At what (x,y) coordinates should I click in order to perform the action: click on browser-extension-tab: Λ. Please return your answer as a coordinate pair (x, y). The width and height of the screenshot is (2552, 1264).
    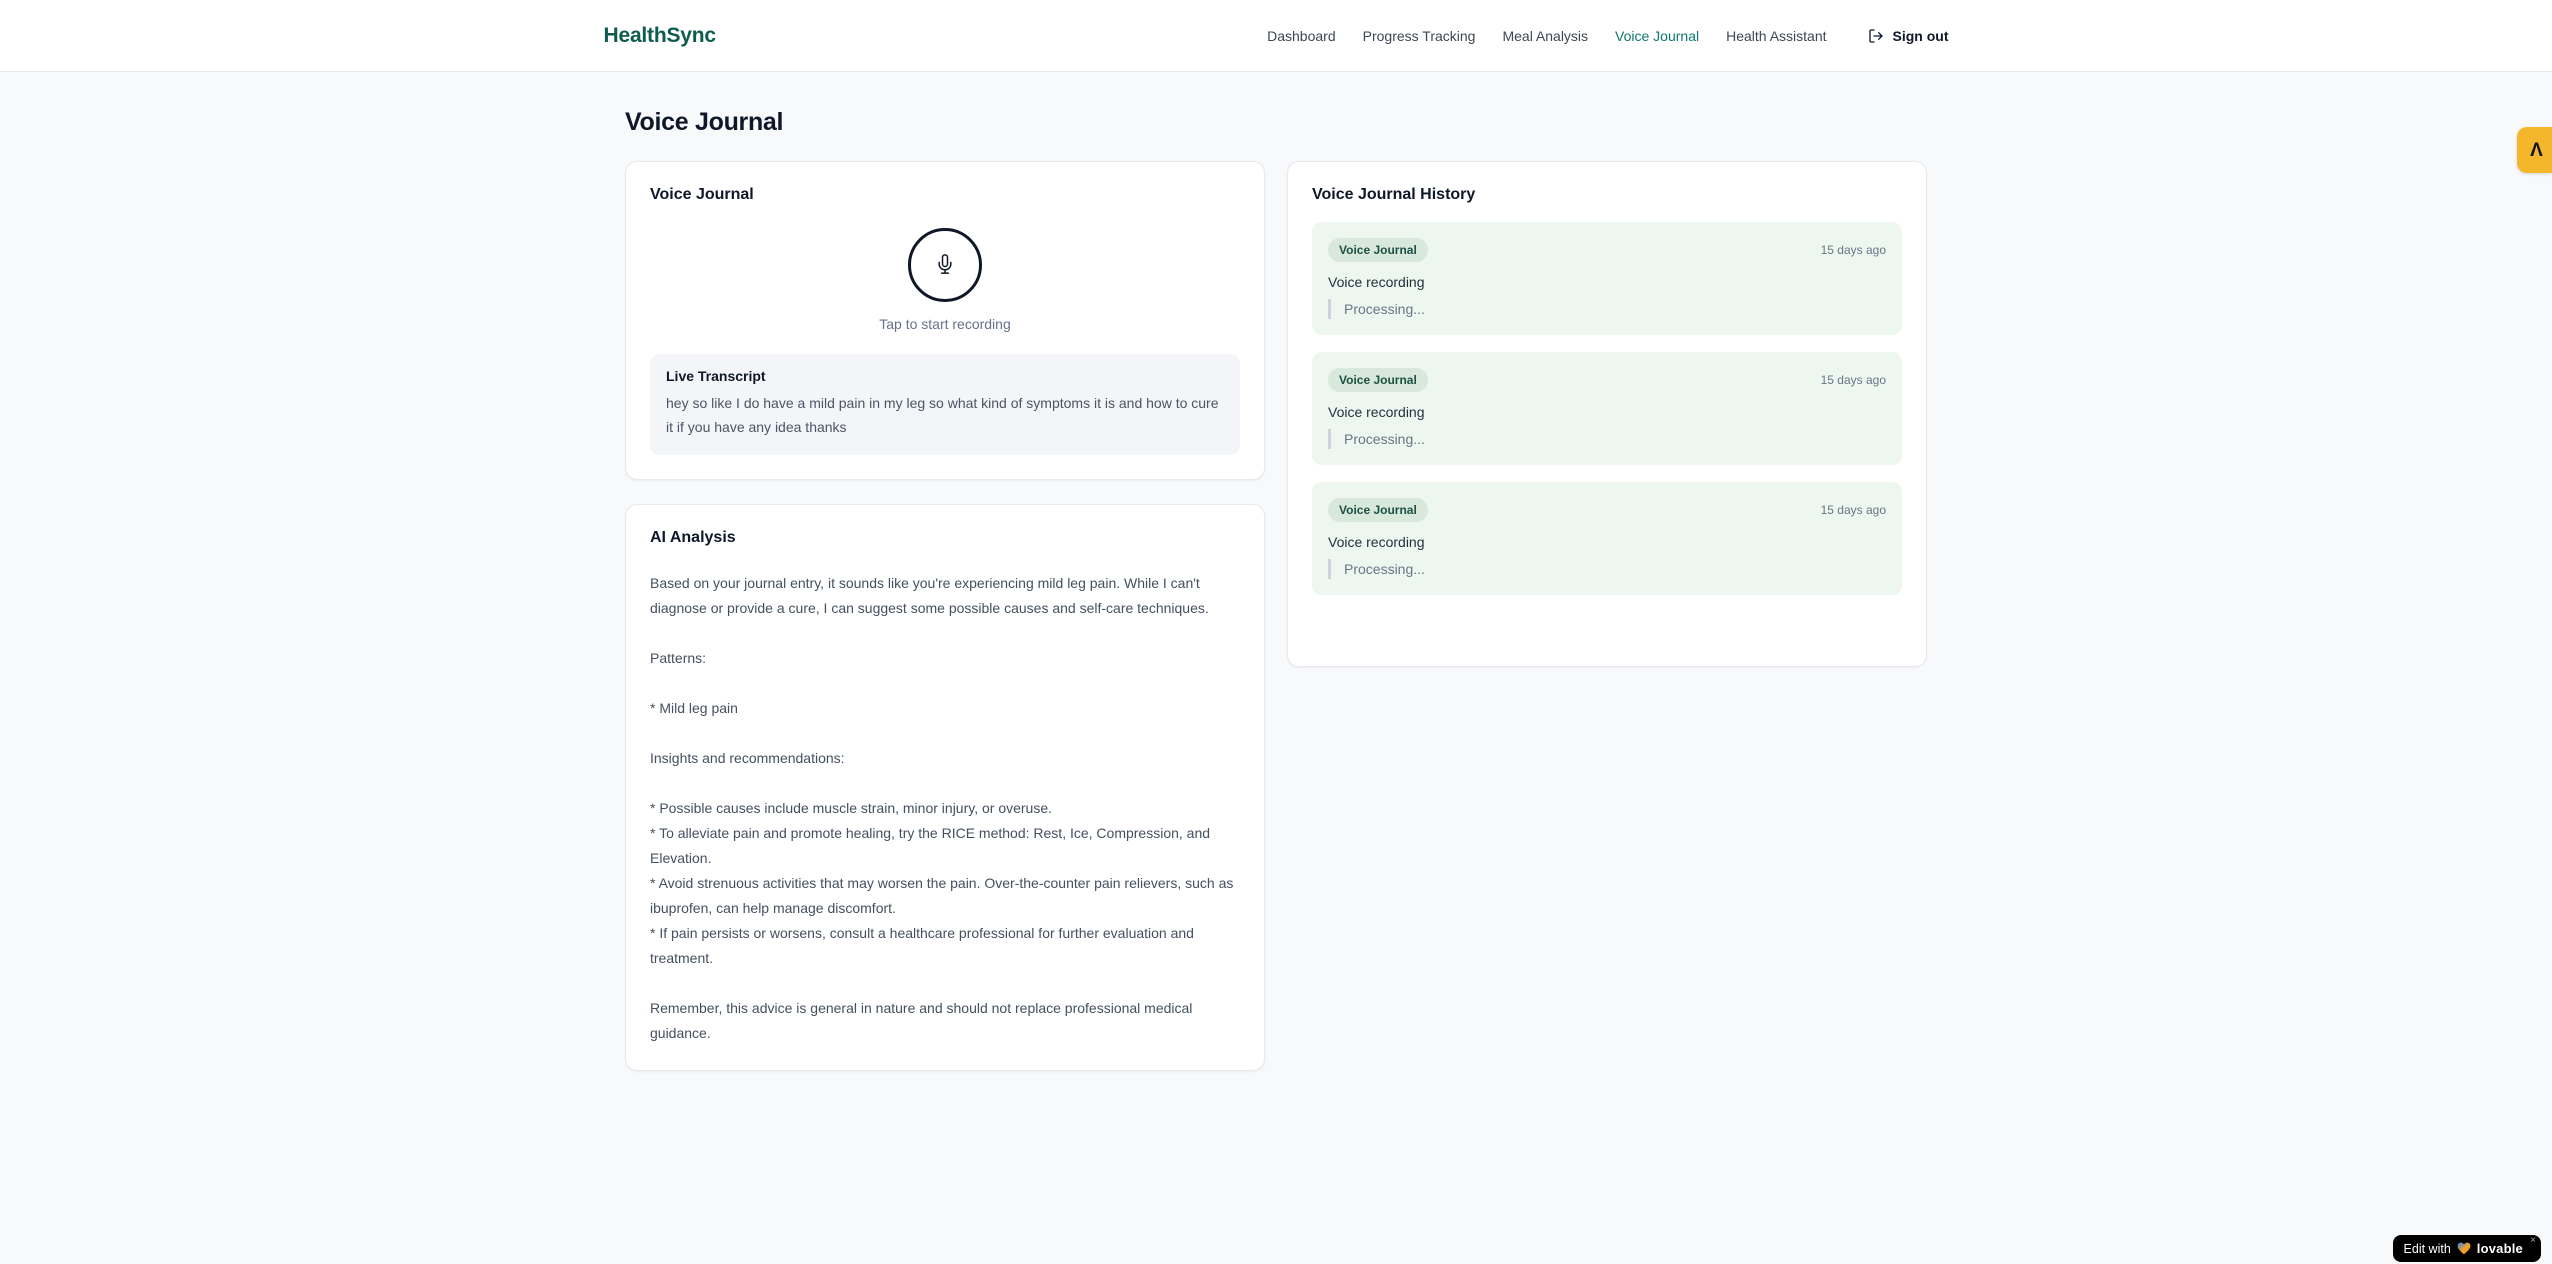
    Looking at the image, I should click on (2534, 150).